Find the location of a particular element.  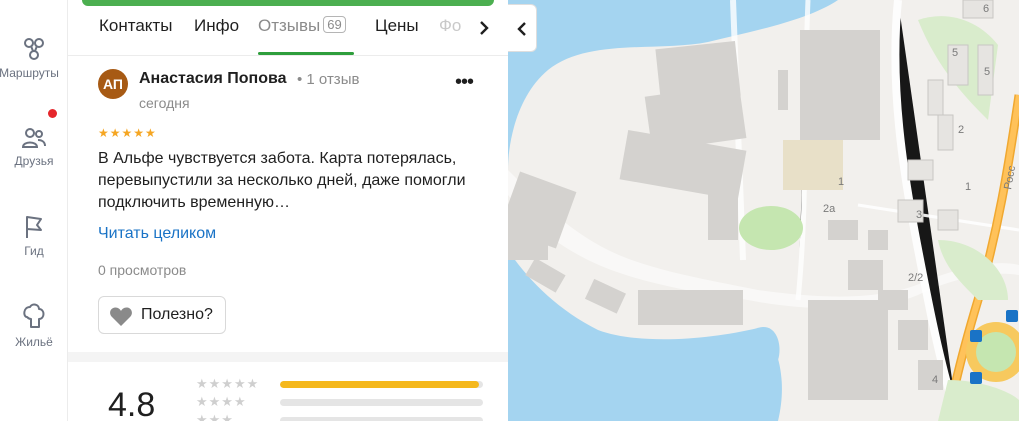

distribution-stars-4: ★★★★ is located at coordinates (221, 401).